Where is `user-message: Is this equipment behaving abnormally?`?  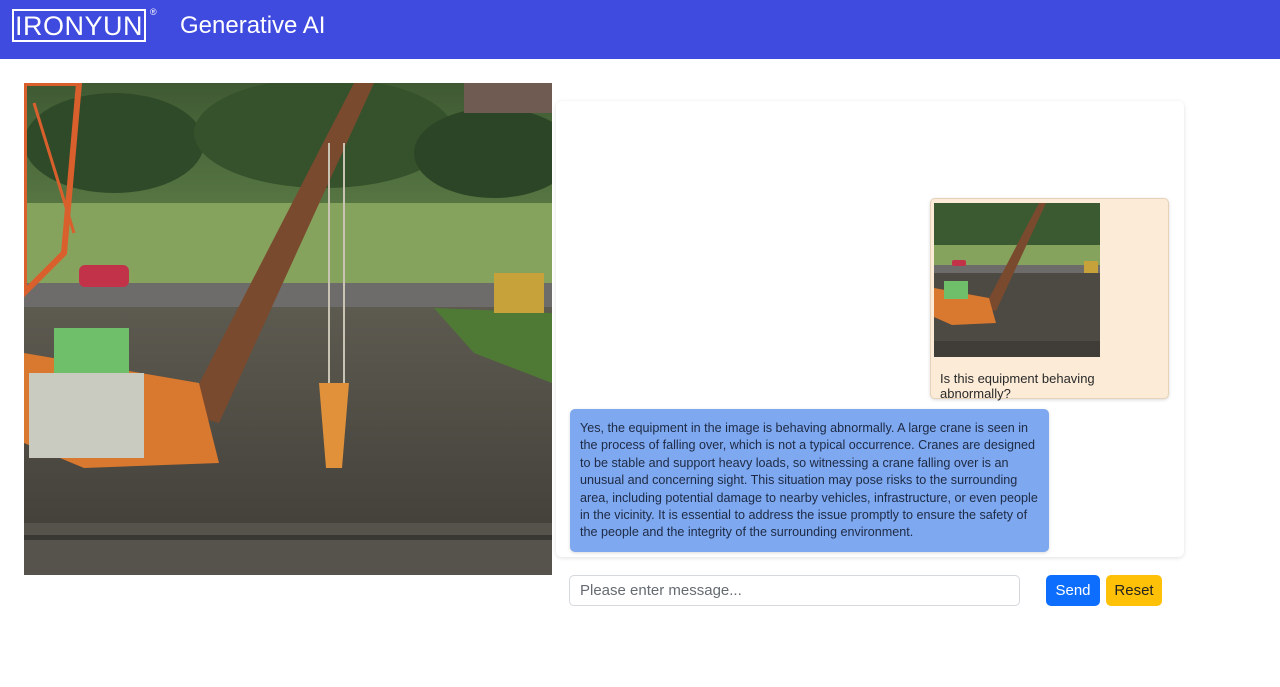
user-message: Is this equipment behaving abnormally? is located at coordinates (1049, 299).